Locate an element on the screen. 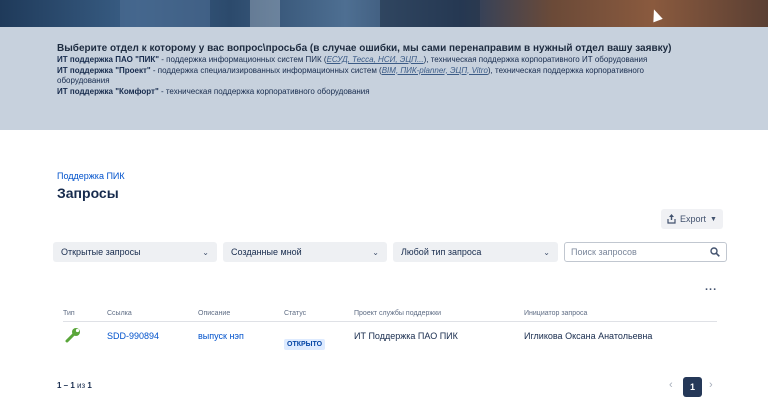 The width and height of the screenshot is (768, 403). info-link-project: BIM, ПИК-planner, ЭЦП, Vitro is located at coordinates (435, 70).